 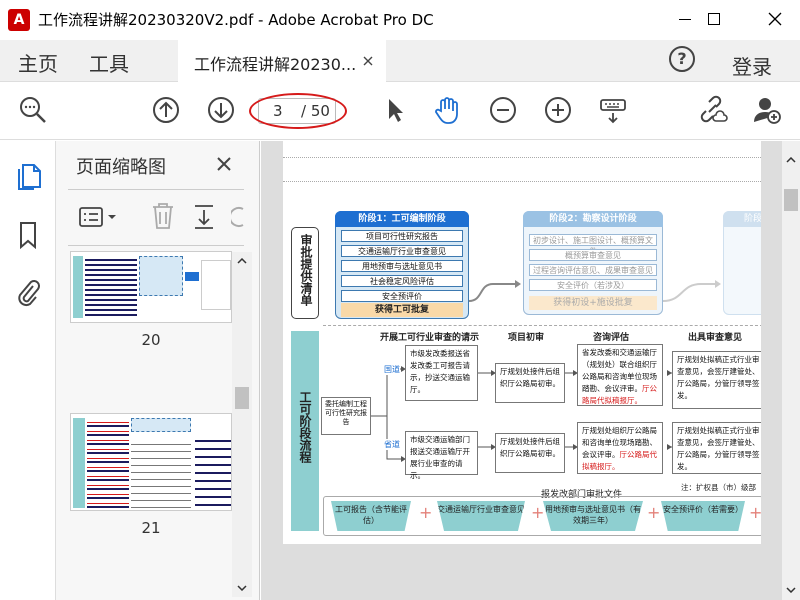 I want to click on minimize-icon, so click(x=685, y=19).